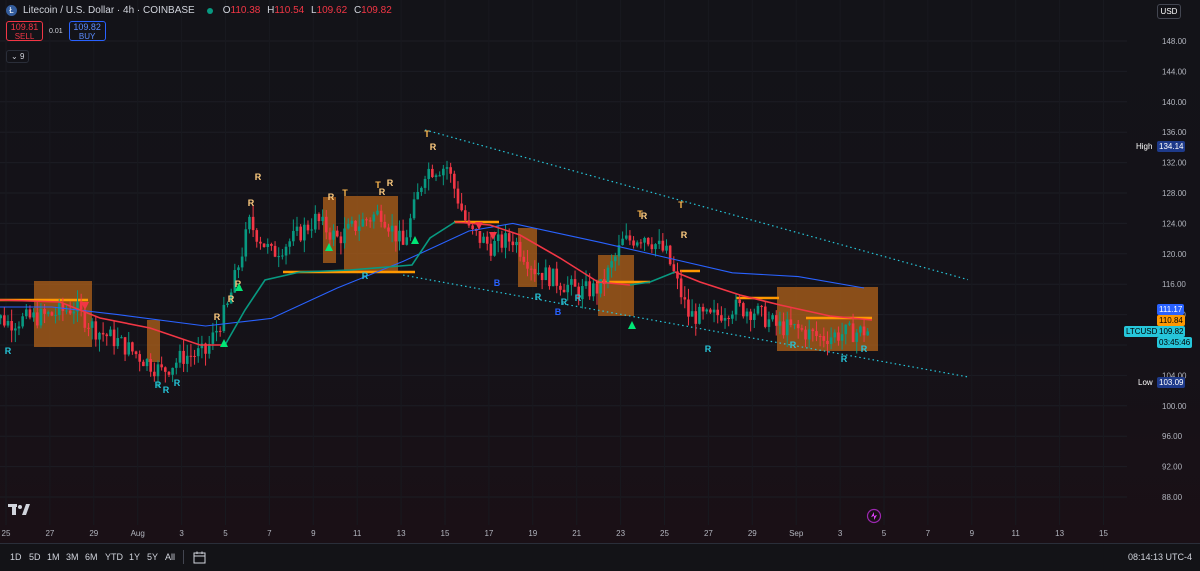  Describe the element at coordinates (114, 557) in the screenshot. I see `range-ytd: YTD` at that location.